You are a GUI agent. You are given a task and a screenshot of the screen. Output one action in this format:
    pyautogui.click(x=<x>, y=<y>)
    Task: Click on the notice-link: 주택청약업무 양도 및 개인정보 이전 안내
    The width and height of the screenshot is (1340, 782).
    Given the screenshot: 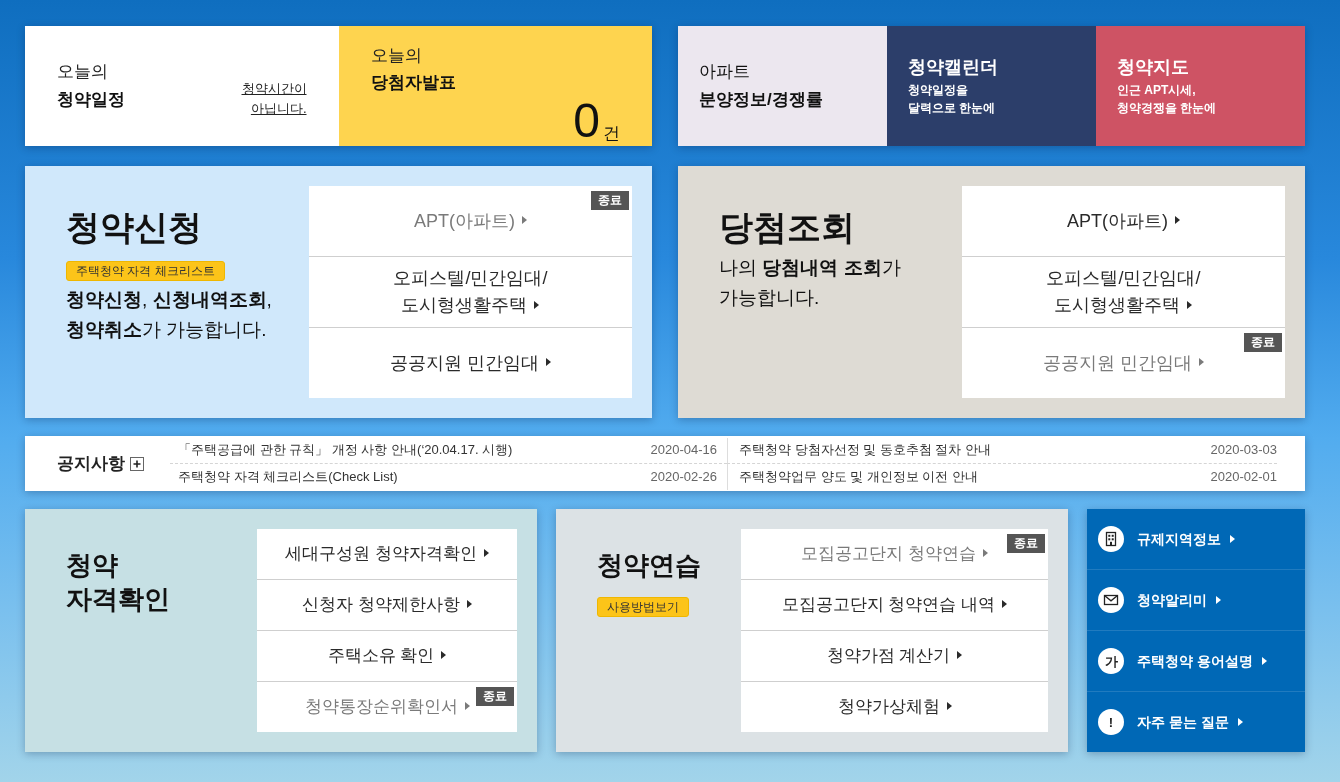 What is the action you would take?
    pyautogui.click(x=859, y=476)
    